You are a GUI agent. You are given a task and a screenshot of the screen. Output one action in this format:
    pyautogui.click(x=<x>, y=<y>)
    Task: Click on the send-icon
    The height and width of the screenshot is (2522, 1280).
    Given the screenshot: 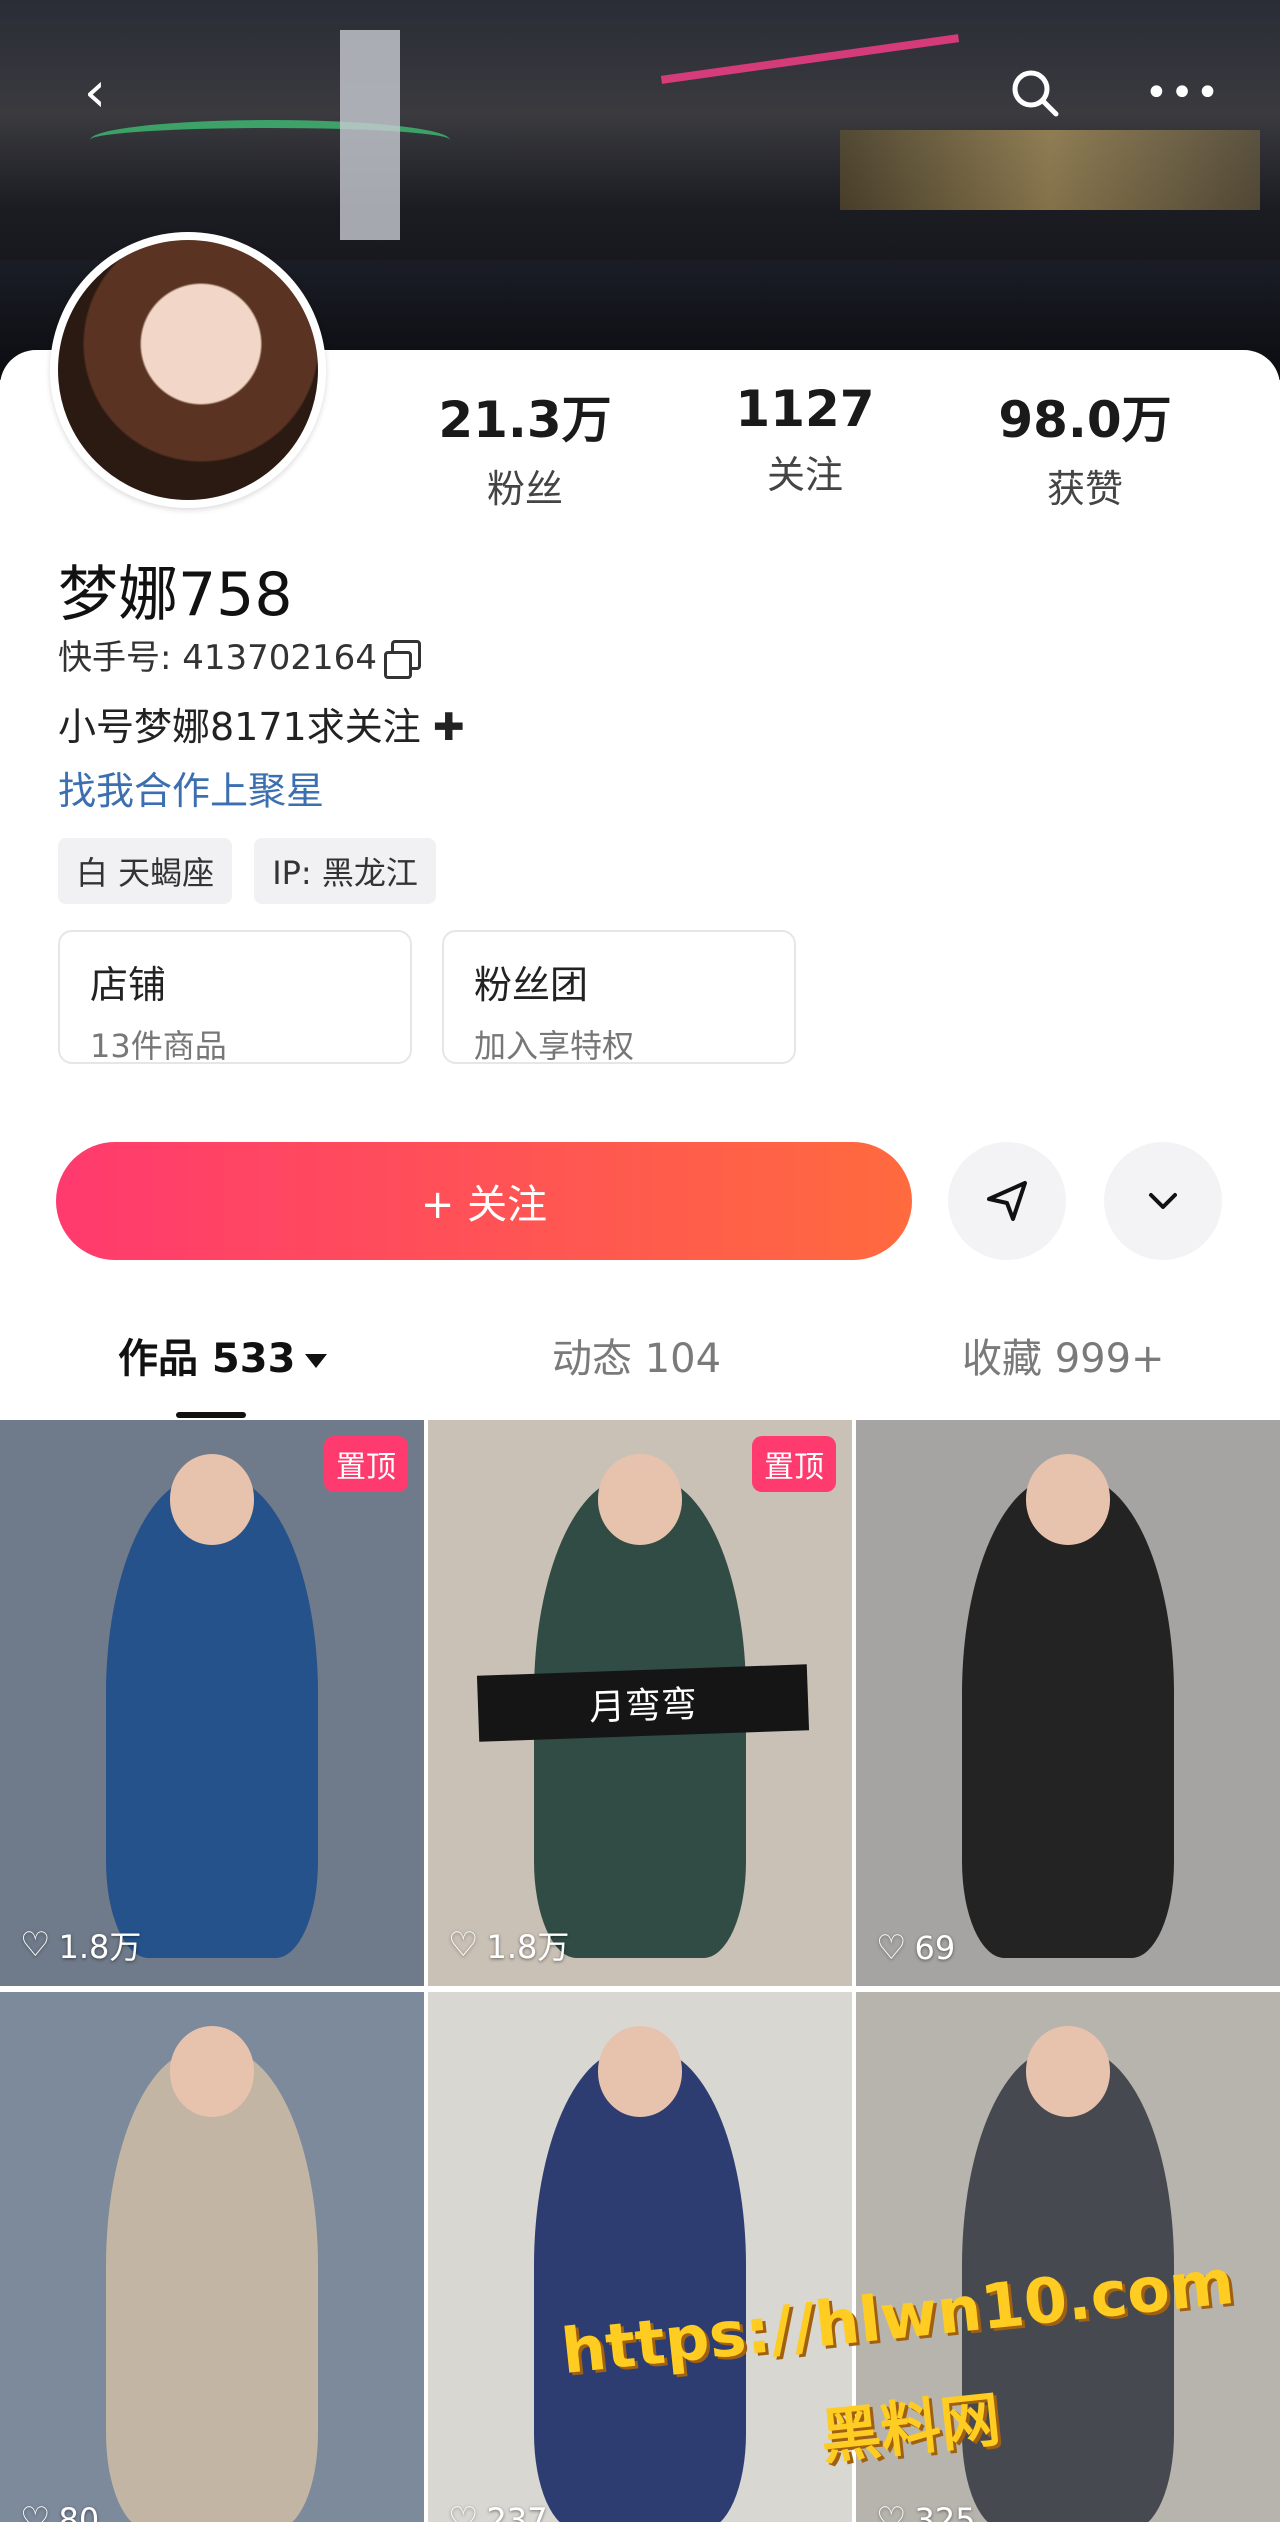 What is the action you would take?
    pyautogui.click(x=1007, y=1201)
    